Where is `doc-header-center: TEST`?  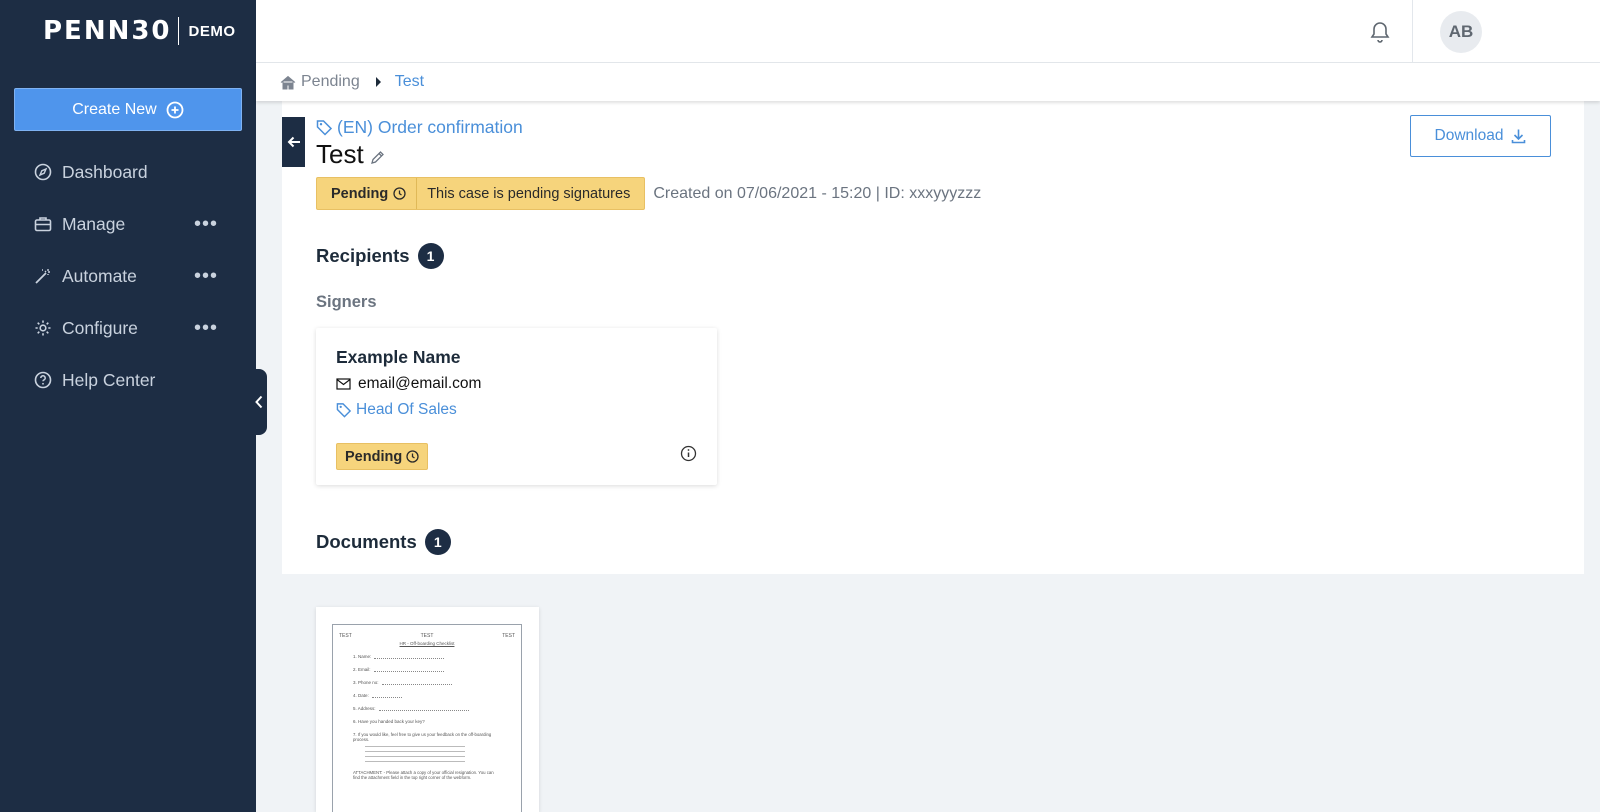 doc-header-center: TEST is located at coordinates (427, 636).